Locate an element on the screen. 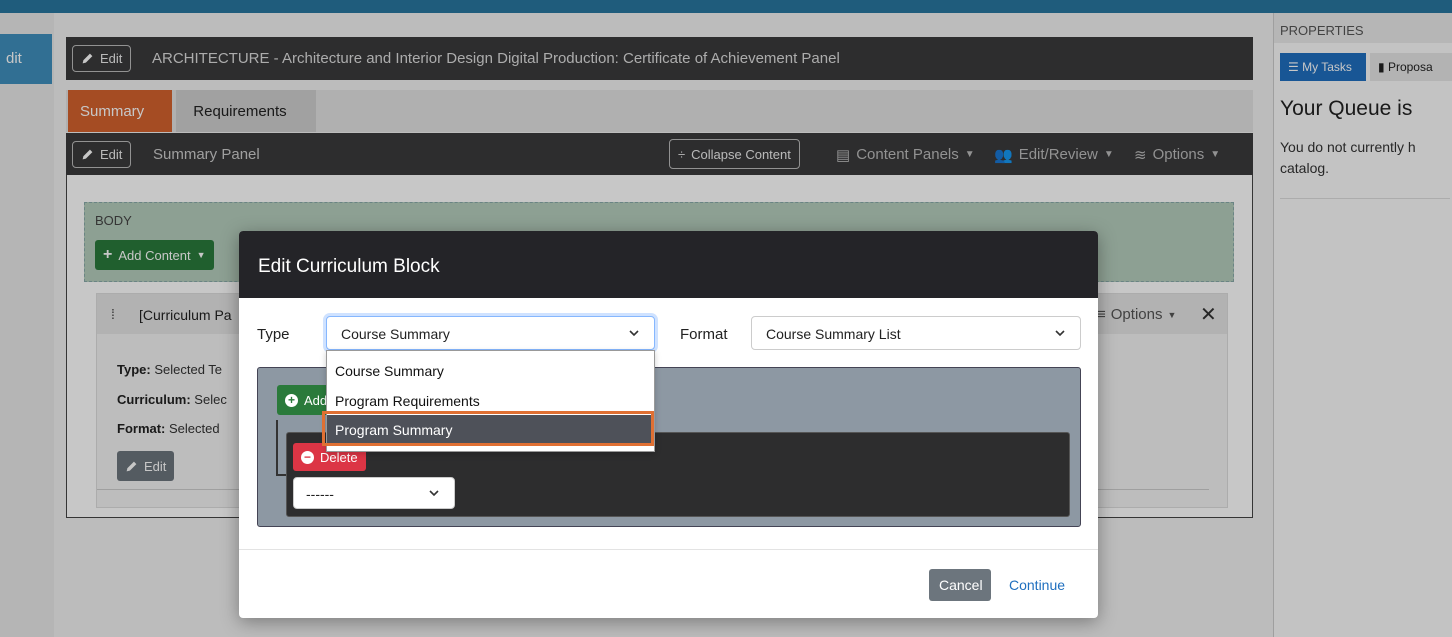 The width and height of the screenshot is (1452, 637). plus-circle-icon: + is located at coordinates (291, 400).